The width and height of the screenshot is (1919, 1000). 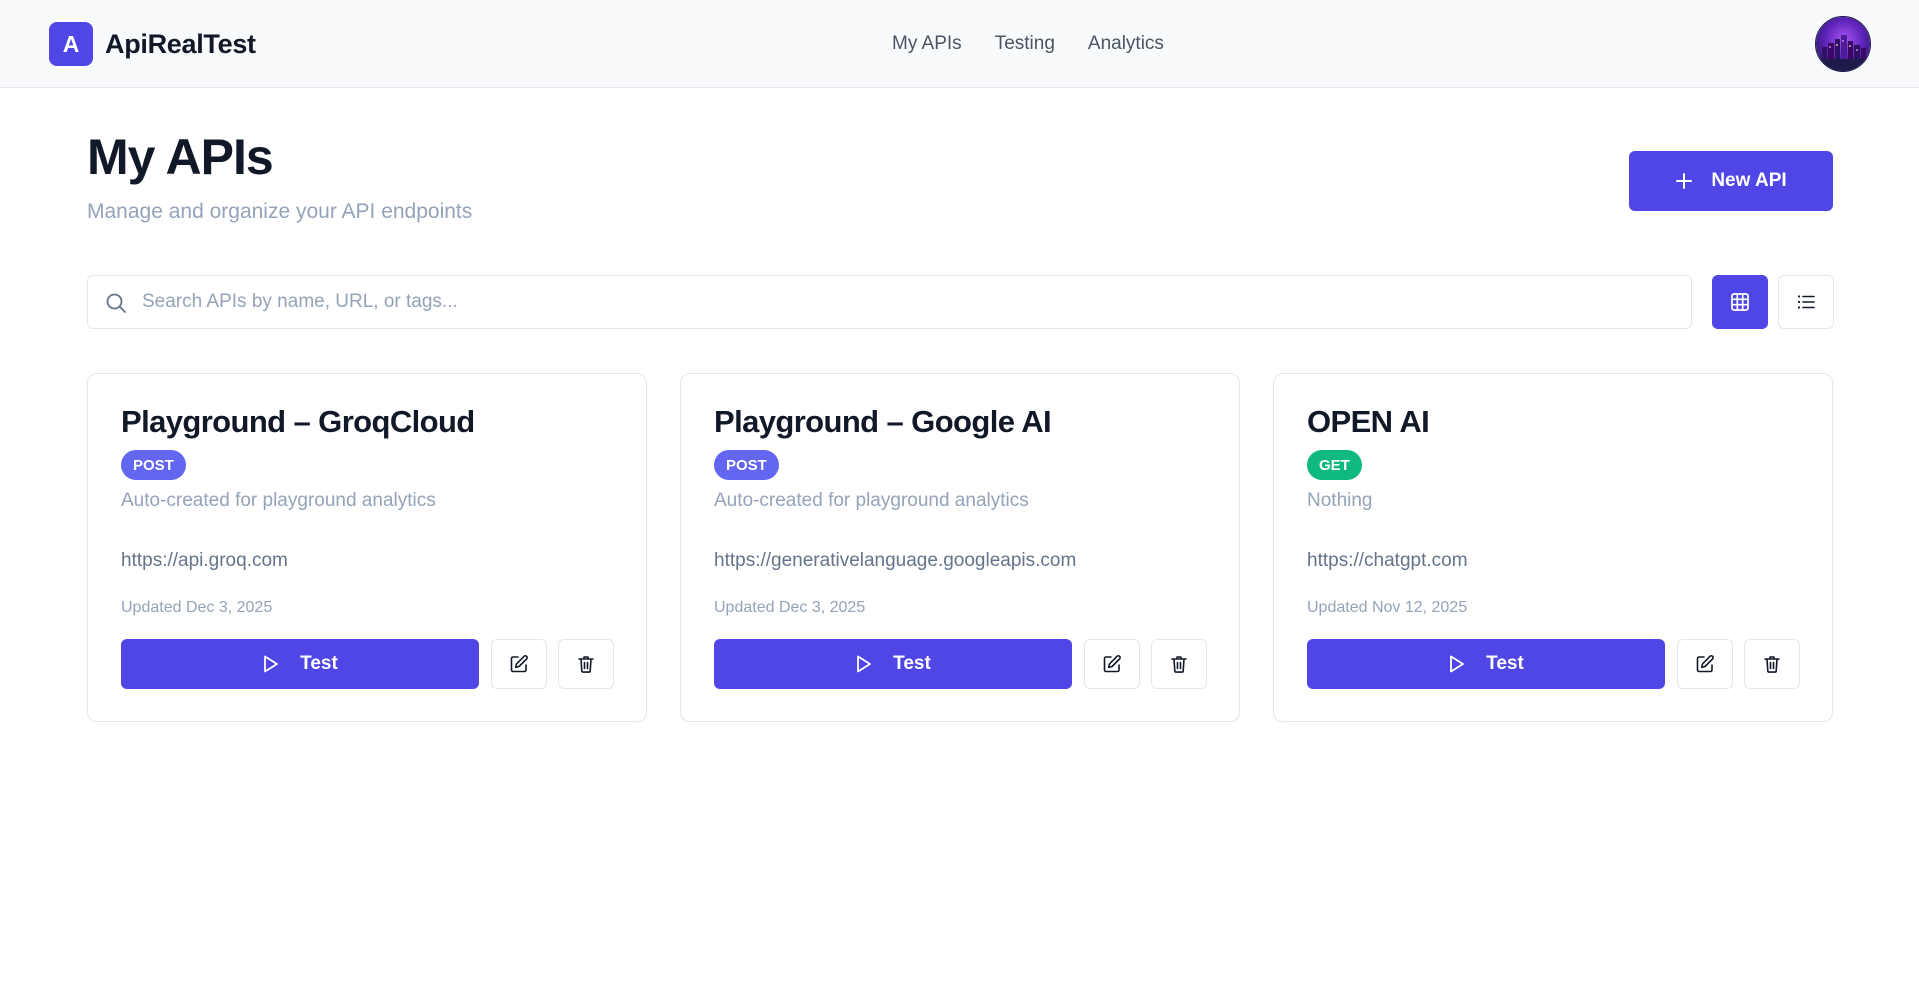 What do you see at coordinates (907, 302) in the screenshot?
I see `search-input` at bounding box center [907, 302].